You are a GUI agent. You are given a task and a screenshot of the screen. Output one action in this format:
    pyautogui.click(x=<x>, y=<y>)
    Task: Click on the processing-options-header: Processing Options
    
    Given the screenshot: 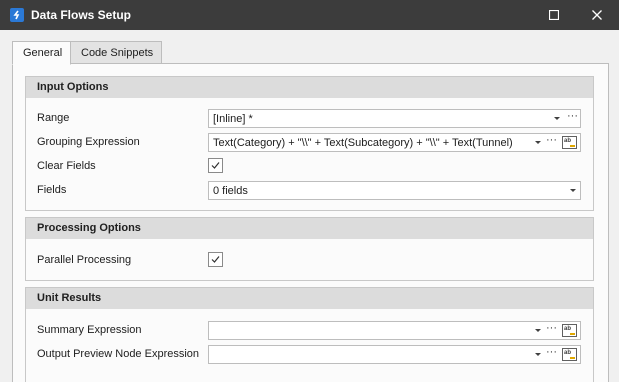 What is the action you would take?
    pyautogui.click(x=309, y=228)
    